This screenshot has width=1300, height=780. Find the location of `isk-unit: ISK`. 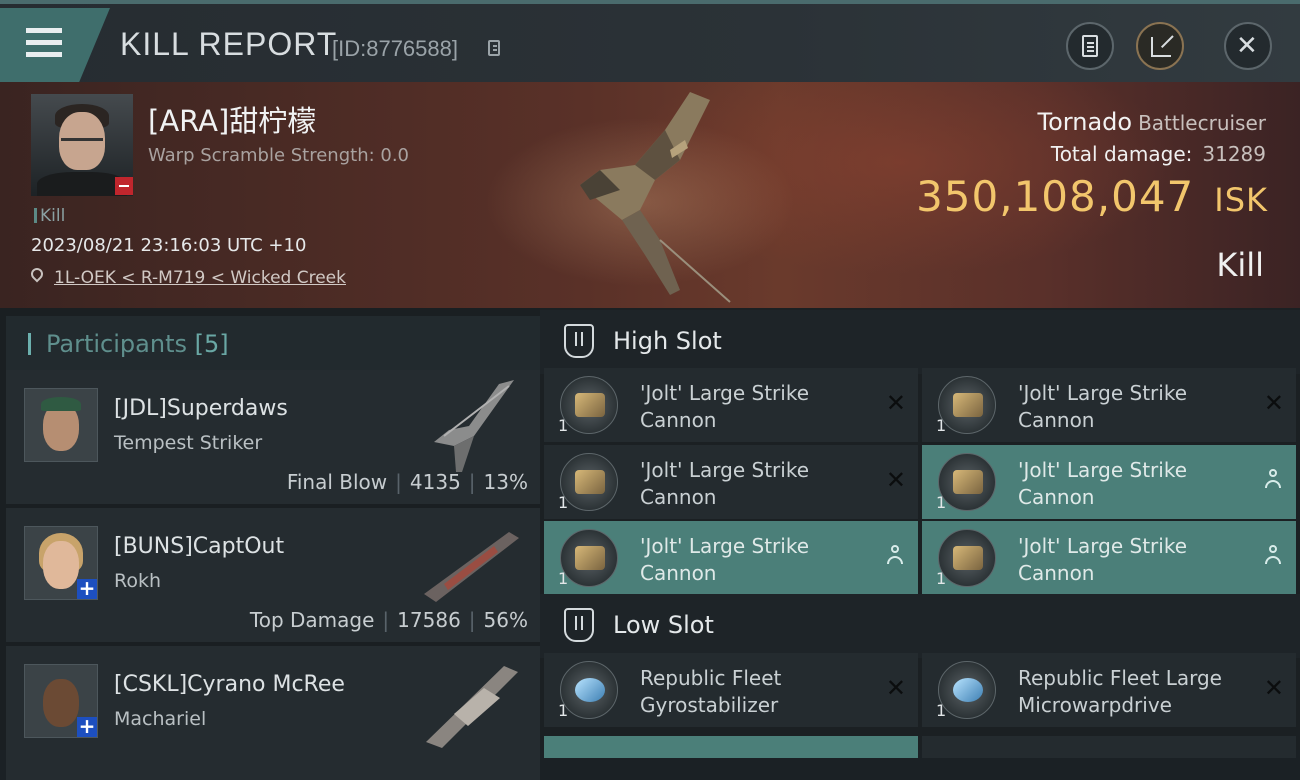

isk-unit: ISK is located at coordinates (1241, 200).